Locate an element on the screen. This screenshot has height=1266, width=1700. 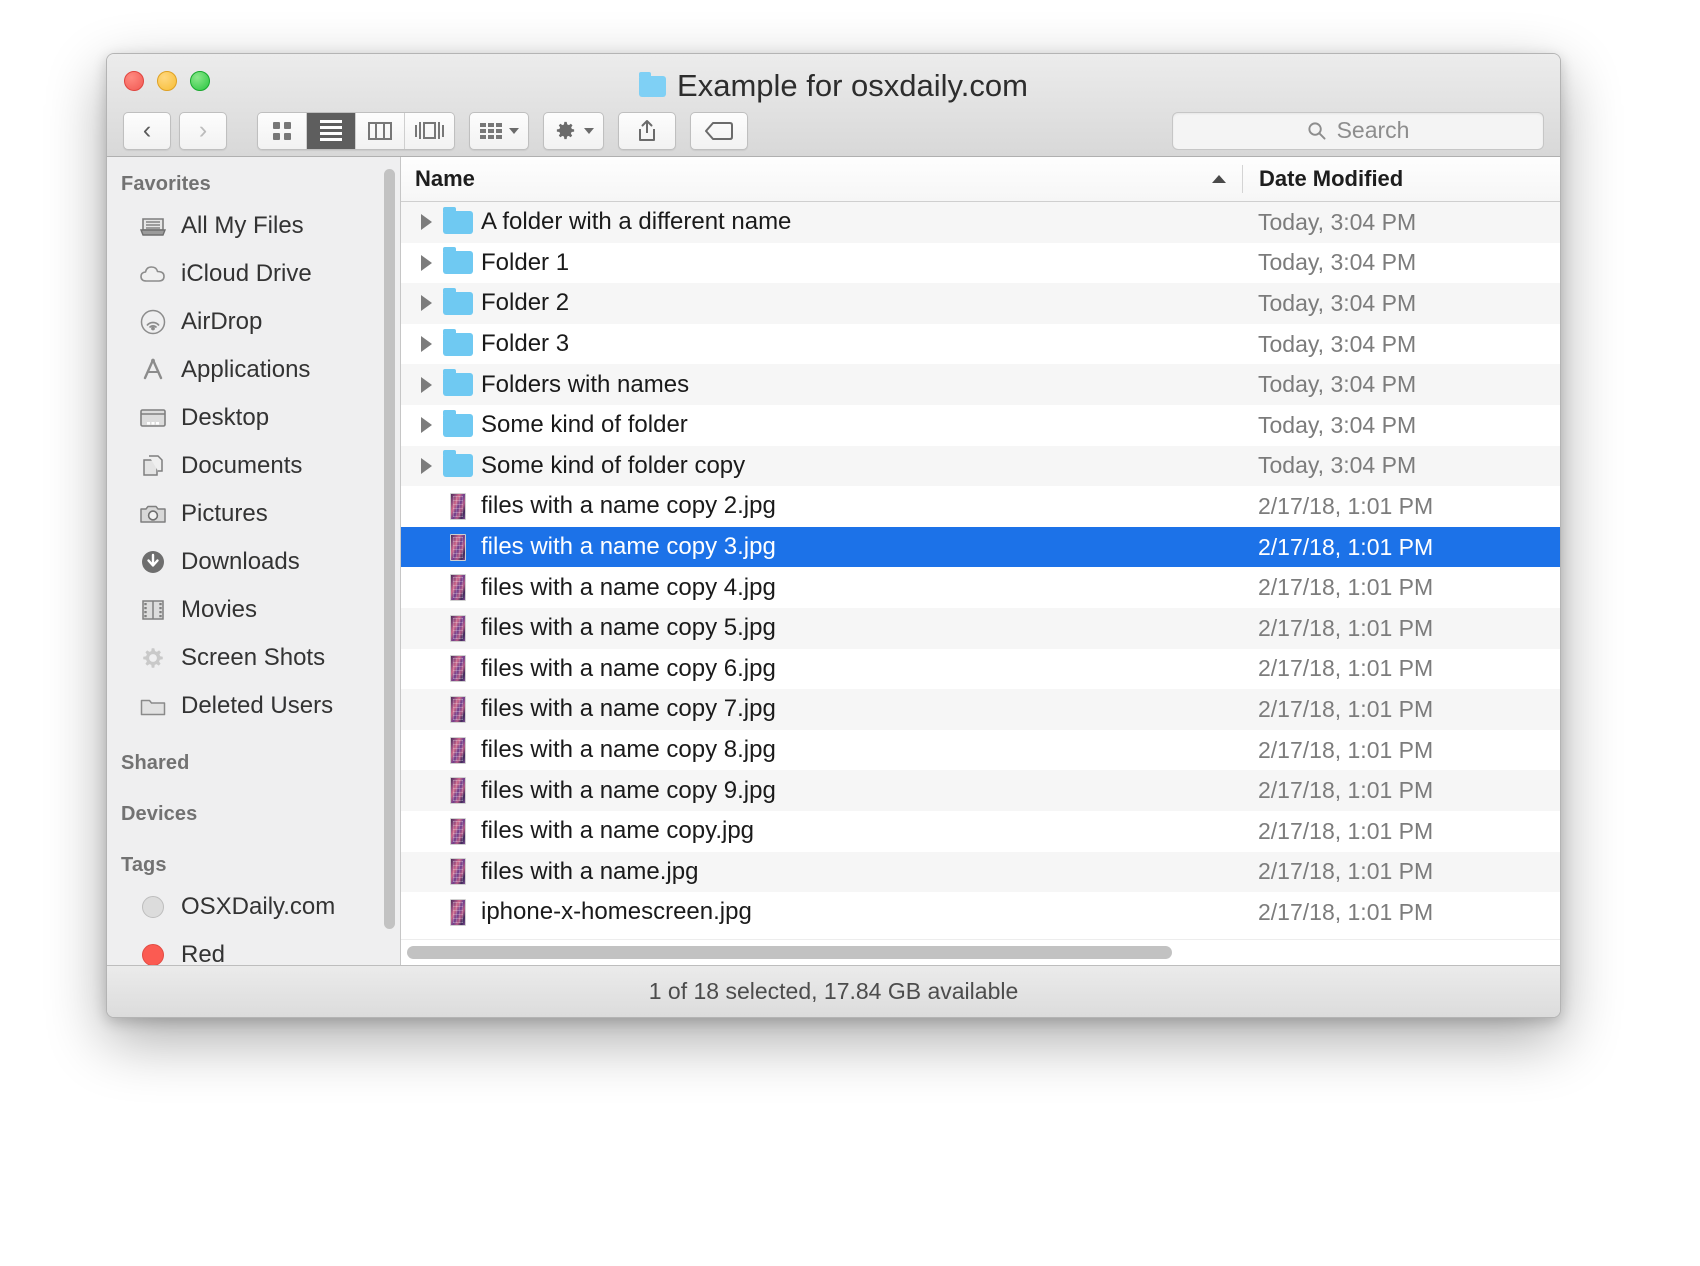
sidebar-item-downloads: Downloads is located at coordinates (253, 562).